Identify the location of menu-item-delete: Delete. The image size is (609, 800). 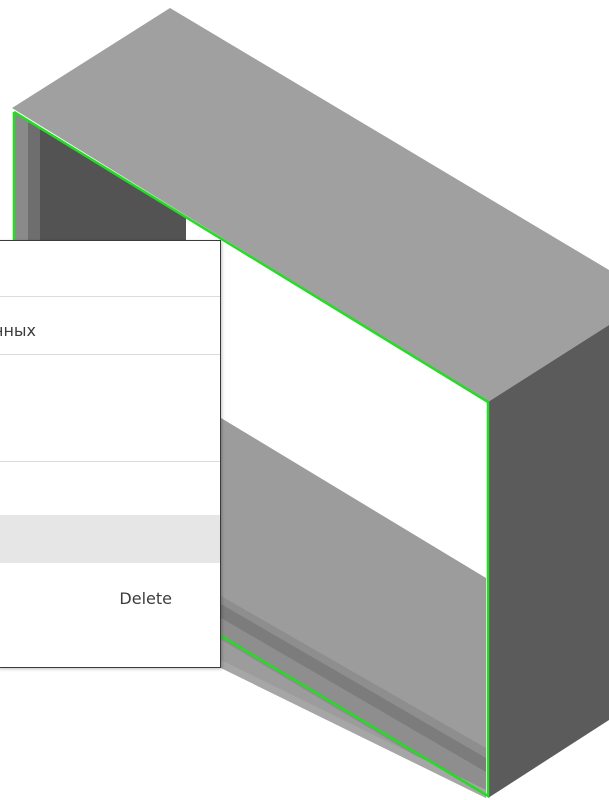
(110, 593).